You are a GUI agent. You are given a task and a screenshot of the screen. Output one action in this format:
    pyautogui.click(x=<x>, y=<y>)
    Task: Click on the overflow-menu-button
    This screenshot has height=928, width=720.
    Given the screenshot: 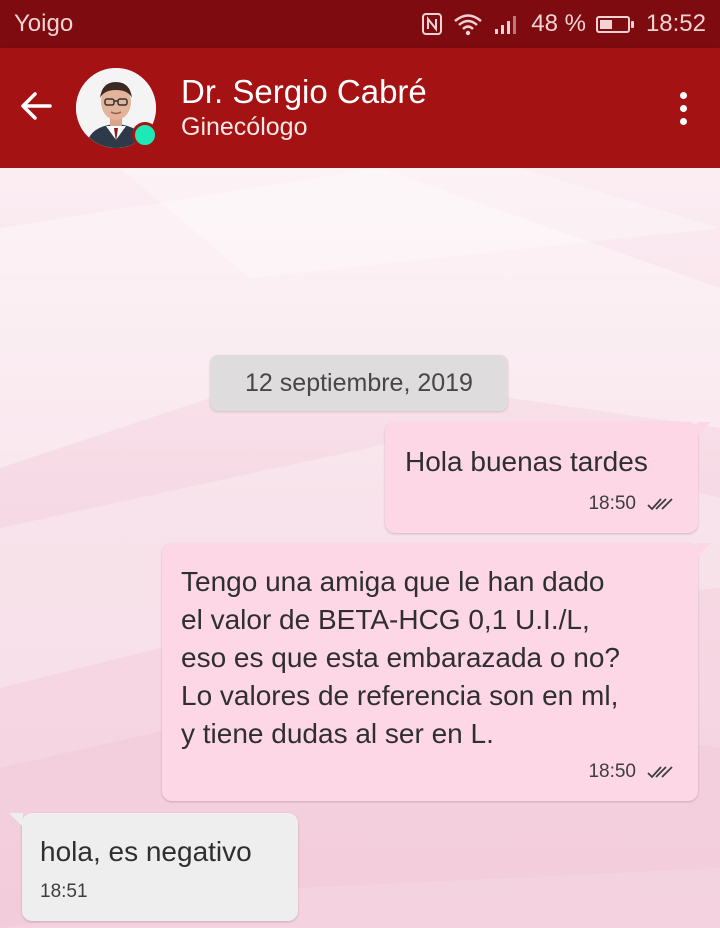 What is the action you would take?
    pyautogui.click(x=683, y=108)
    